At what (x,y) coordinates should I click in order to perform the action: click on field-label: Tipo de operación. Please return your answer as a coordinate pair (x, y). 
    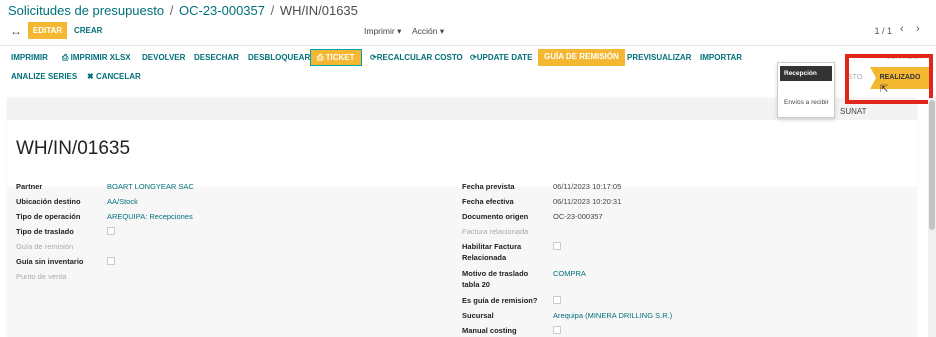
    Looking at the image, I should click on (48, 216).